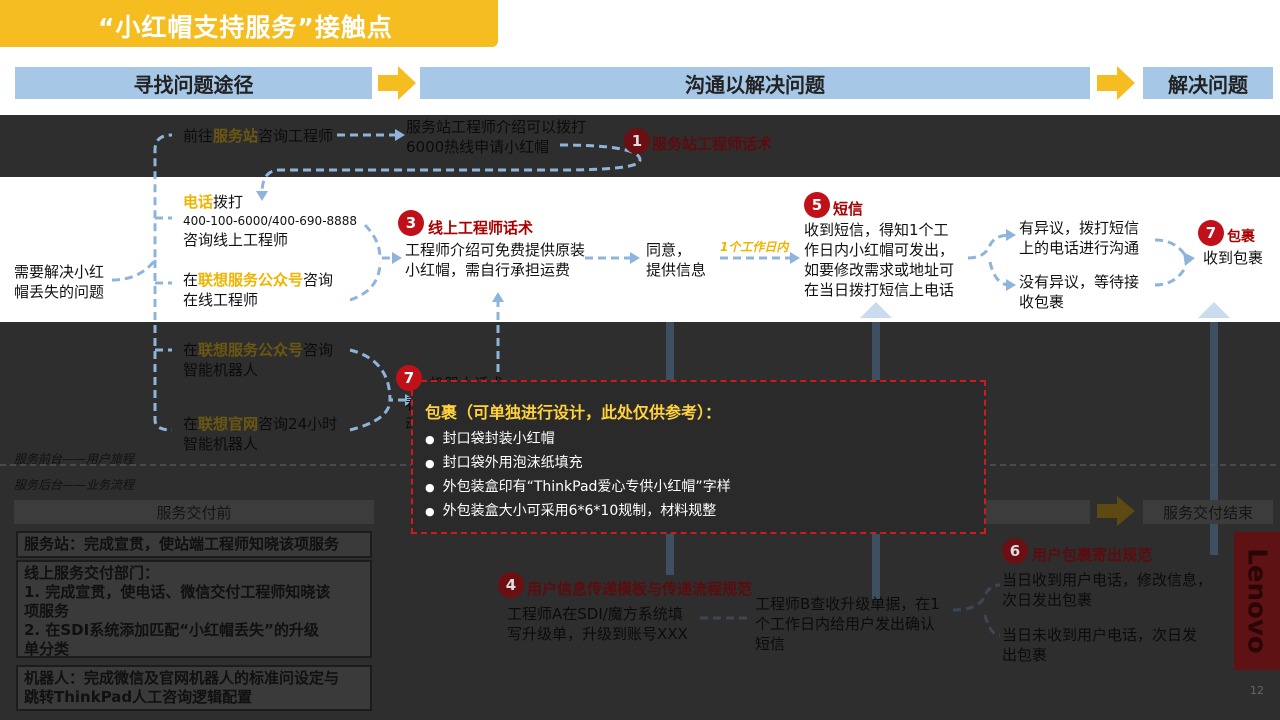 The width and height of the screenshot is (1280, 720). Describe the element at coordinates (847, 624) in the screenshot. I see `engineer-b-node: 工程师B查收升级单据，在1 个工作日内给用户发出确认 短信` at that location.